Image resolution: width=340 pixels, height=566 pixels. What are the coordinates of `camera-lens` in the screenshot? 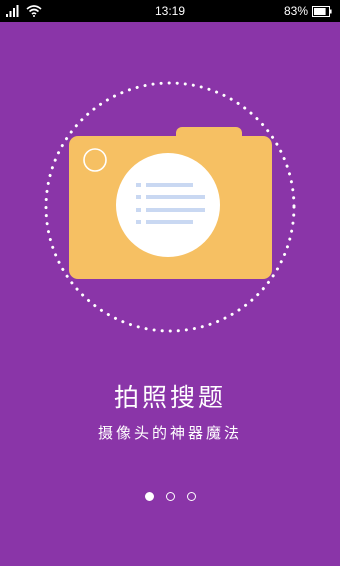 It's located at (168, 205).